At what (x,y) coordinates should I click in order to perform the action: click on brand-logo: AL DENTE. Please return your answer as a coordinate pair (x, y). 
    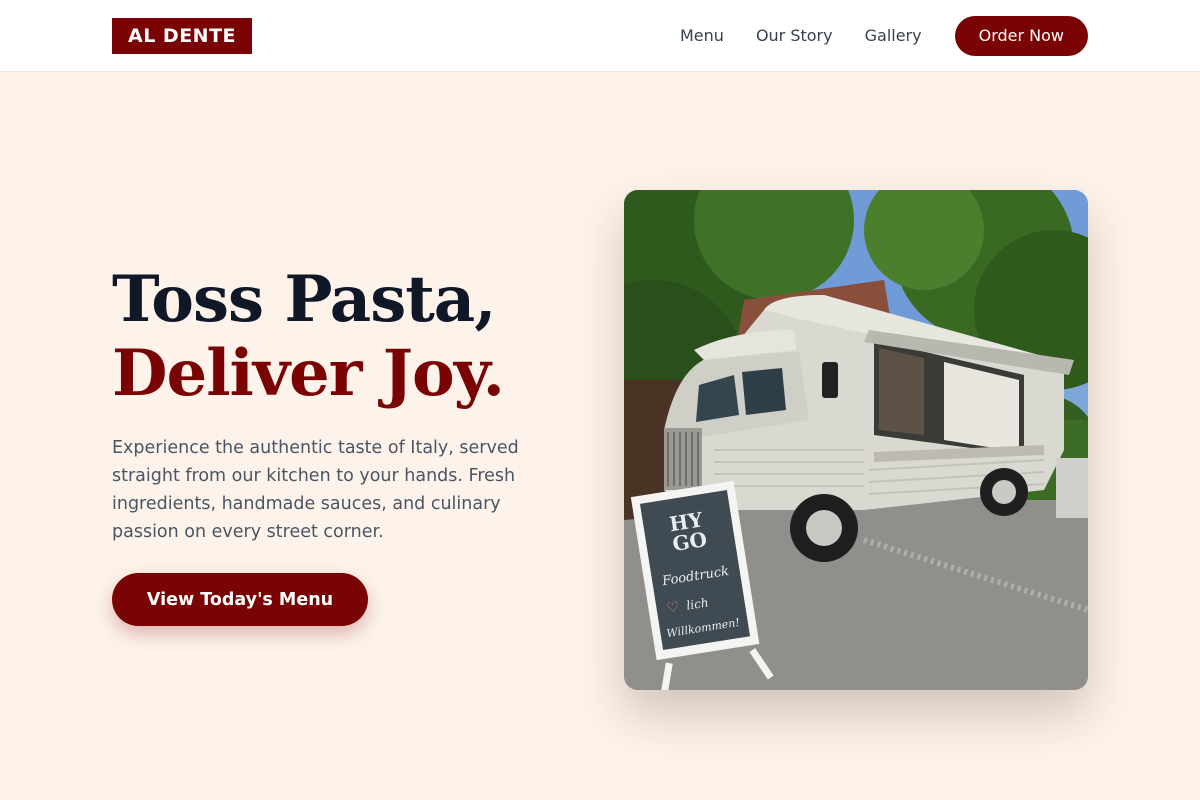
    Looking at the image, I should click on (182, 36).